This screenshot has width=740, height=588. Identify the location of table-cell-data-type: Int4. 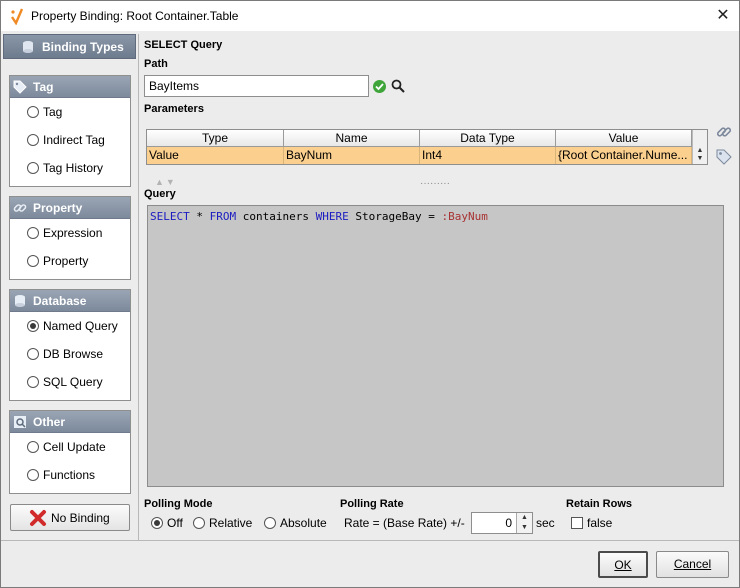
(488, 155).